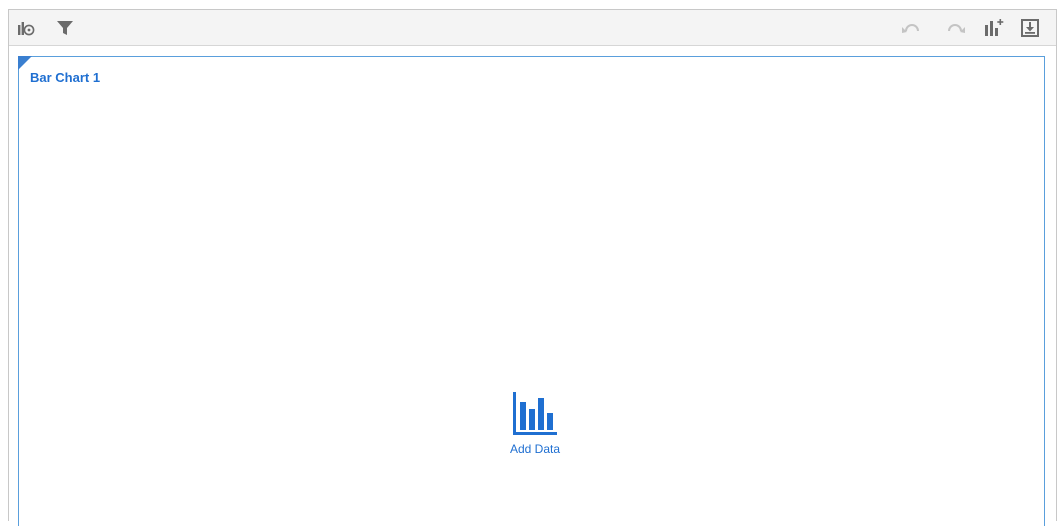 The image size is (1058, 526). I want to click on undo-button, so click(911, 28).